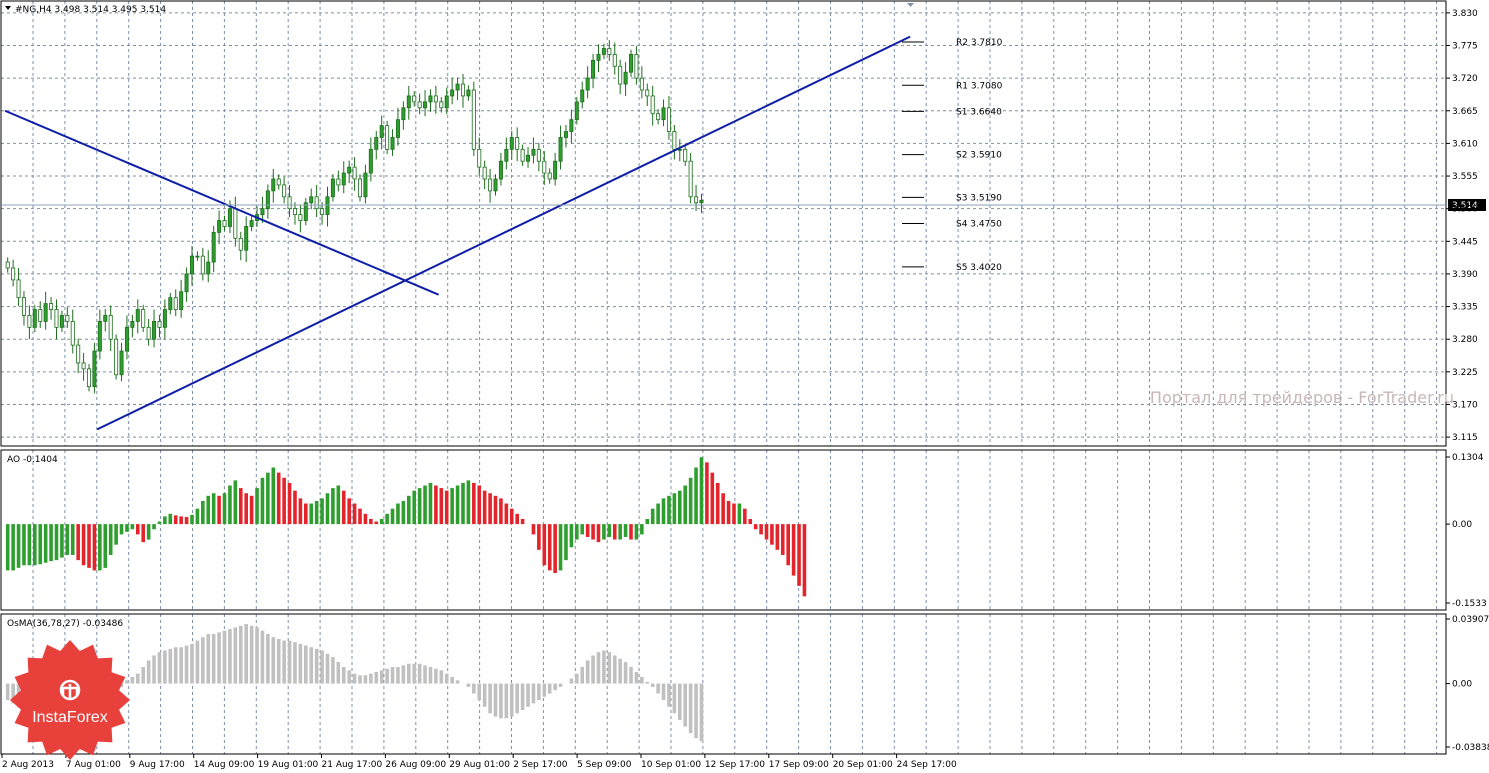 Image resolution: width=1489 pixels, height=773 pixels. What do you see at coordinates (1465, 340) in the screenshot?
I see `price-tick-label: 3.280` at bounding box center [1465, 340].